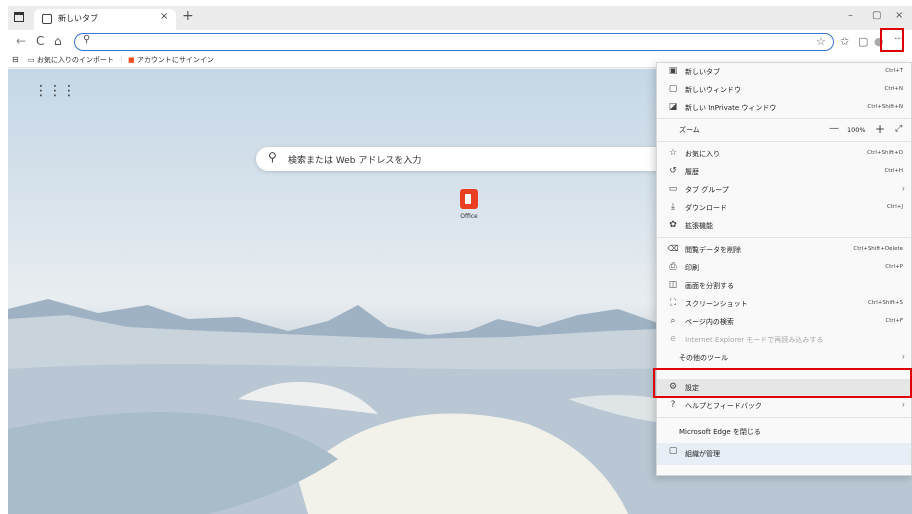 The width and height of the screenshot is (912, 514). Describe the element at coordinates (673, 285) in the screenshot. I see `split-screen-icon: ◫` at that location.